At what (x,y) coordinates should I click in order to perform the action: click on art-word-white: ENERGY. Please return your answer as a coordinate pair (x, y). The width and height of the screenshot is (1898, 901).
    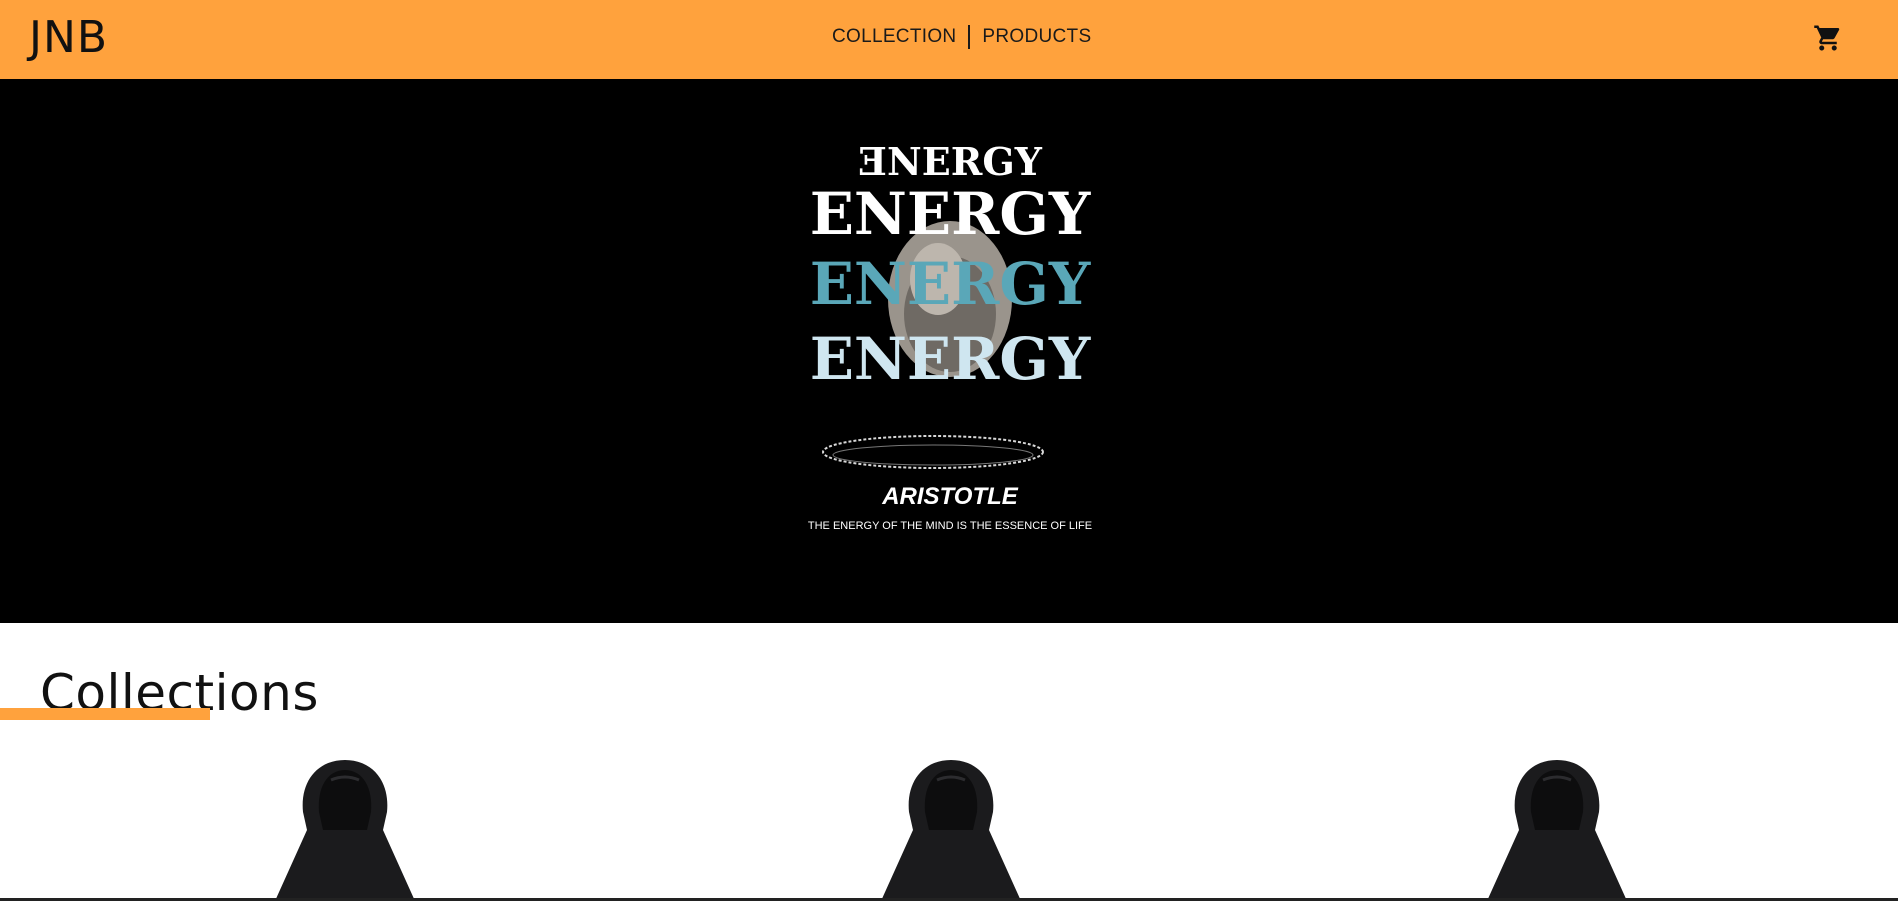
    Looking at the image, I should click on (950, 214).